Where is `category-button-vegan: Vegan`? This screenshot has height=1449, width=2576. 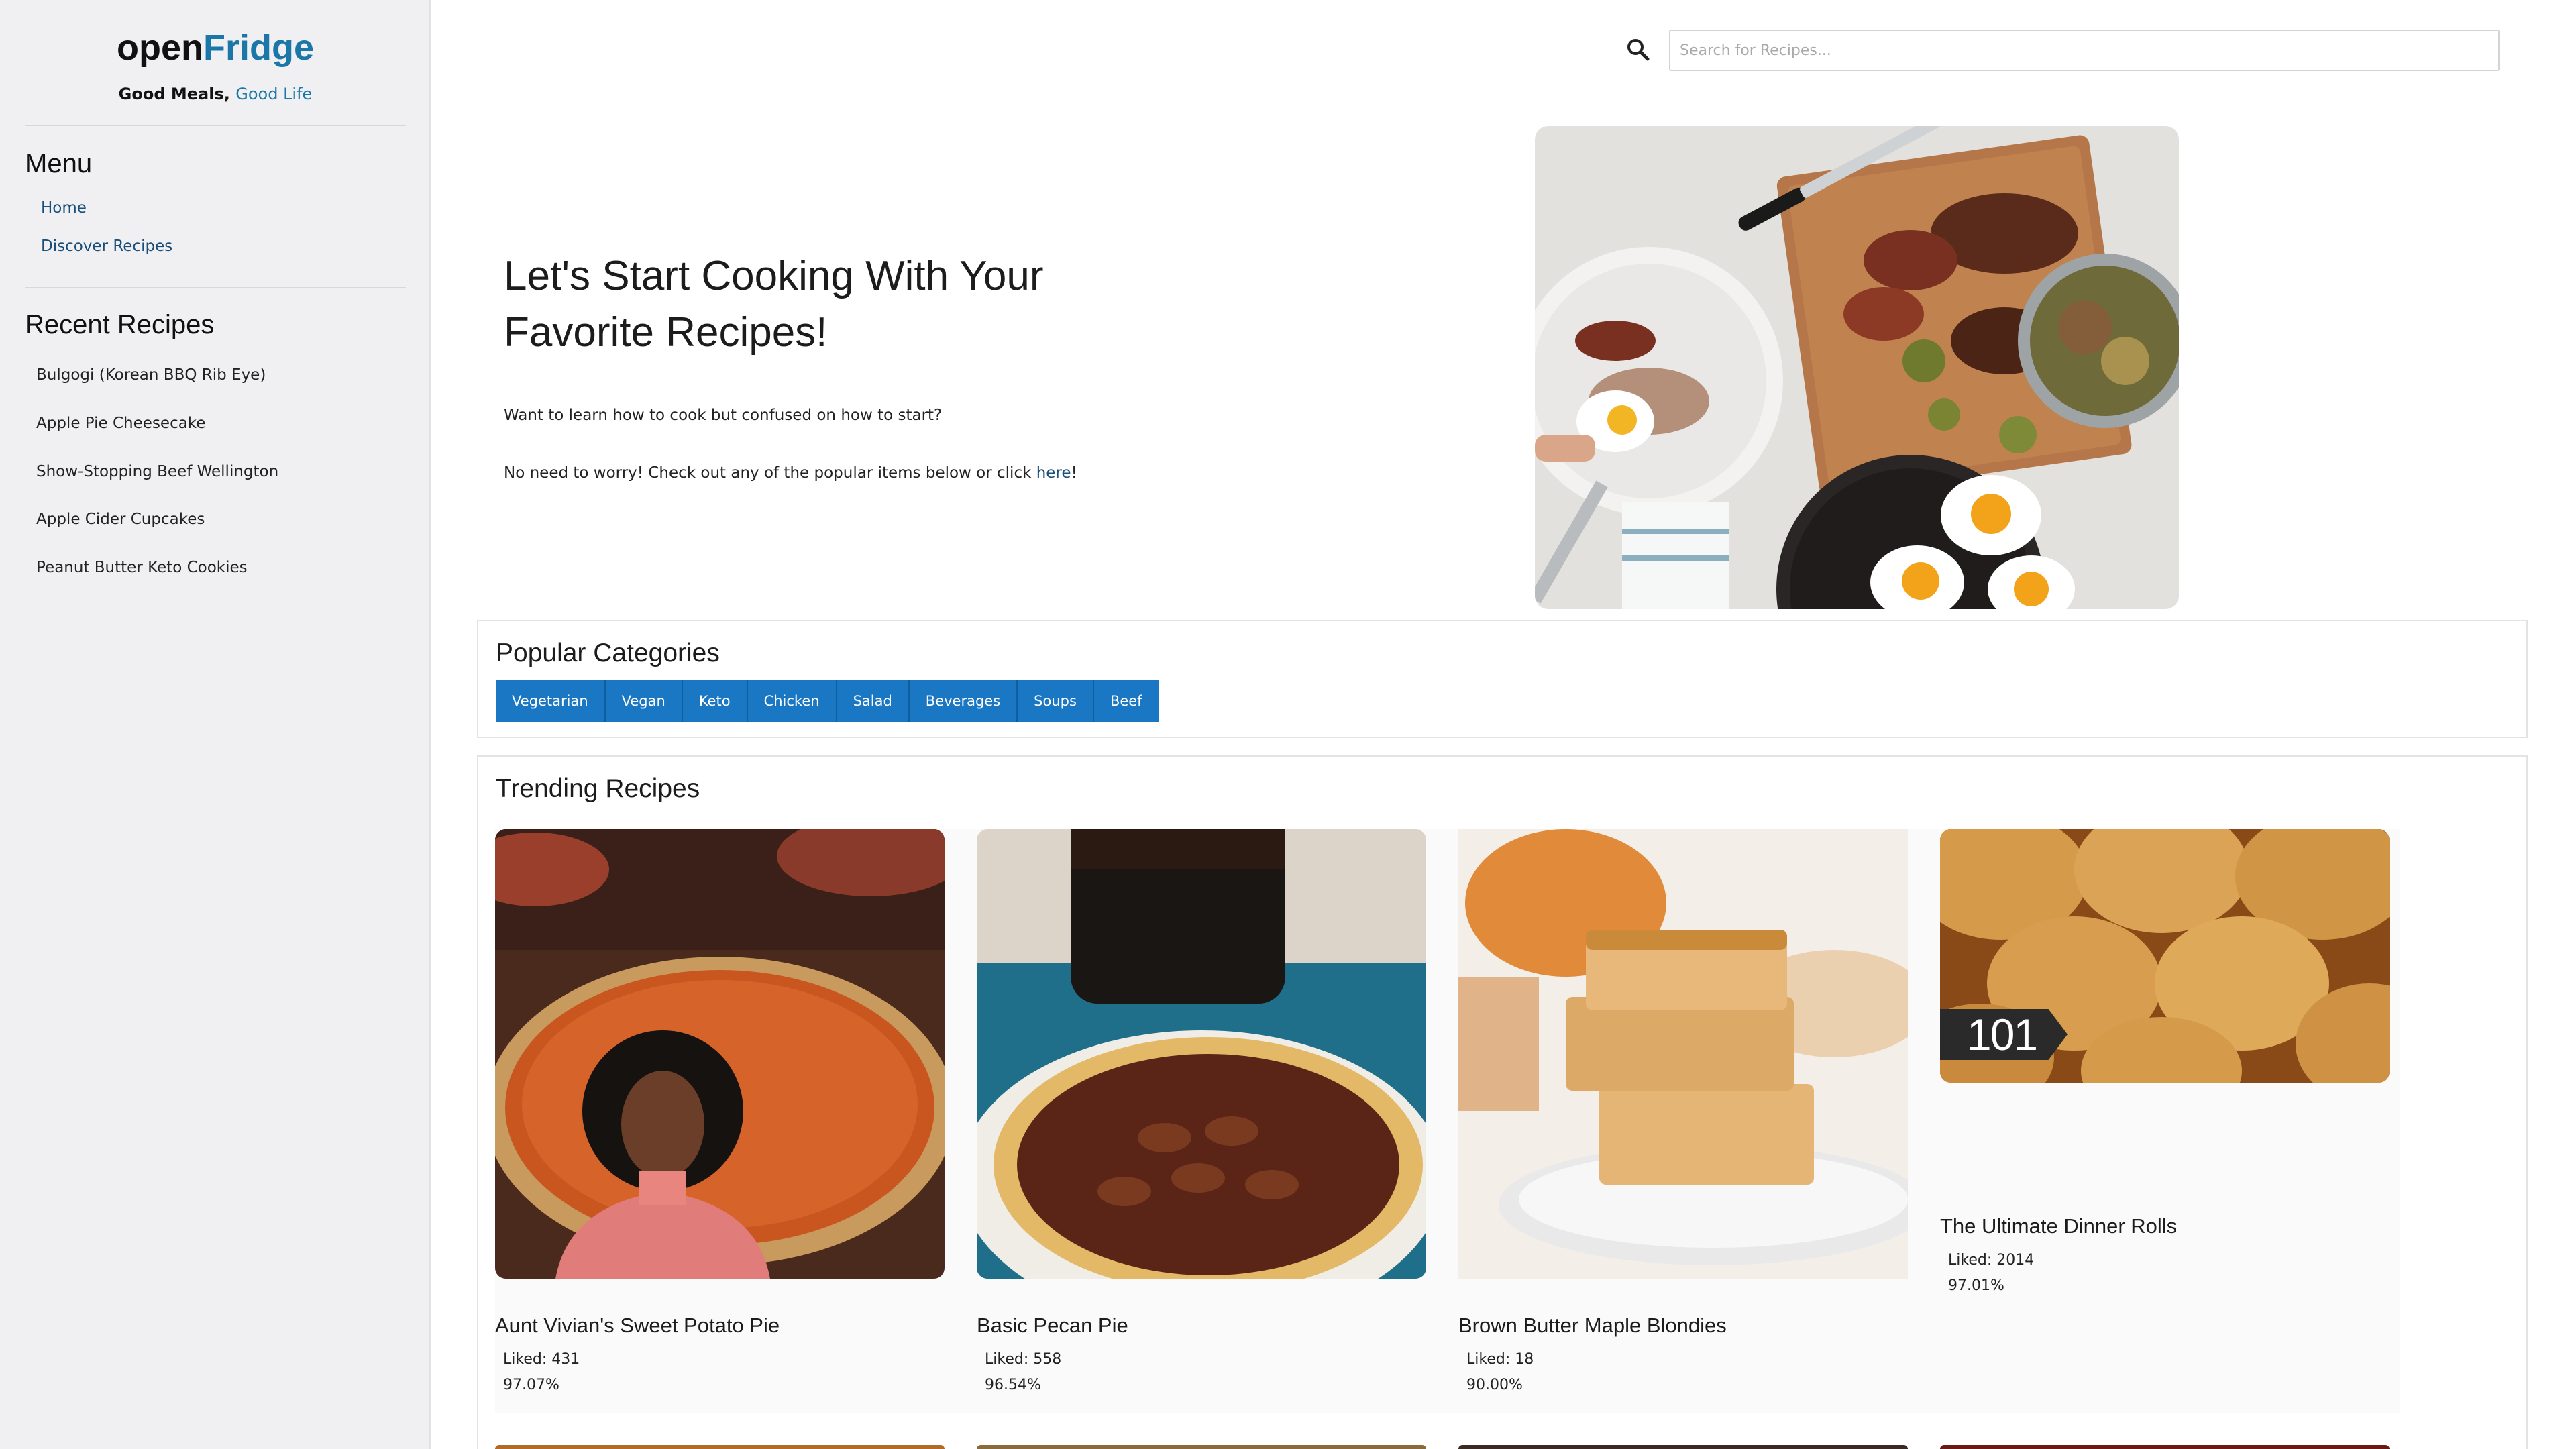
category-button-vegan: Vegan is located at coordinates (644, 701).